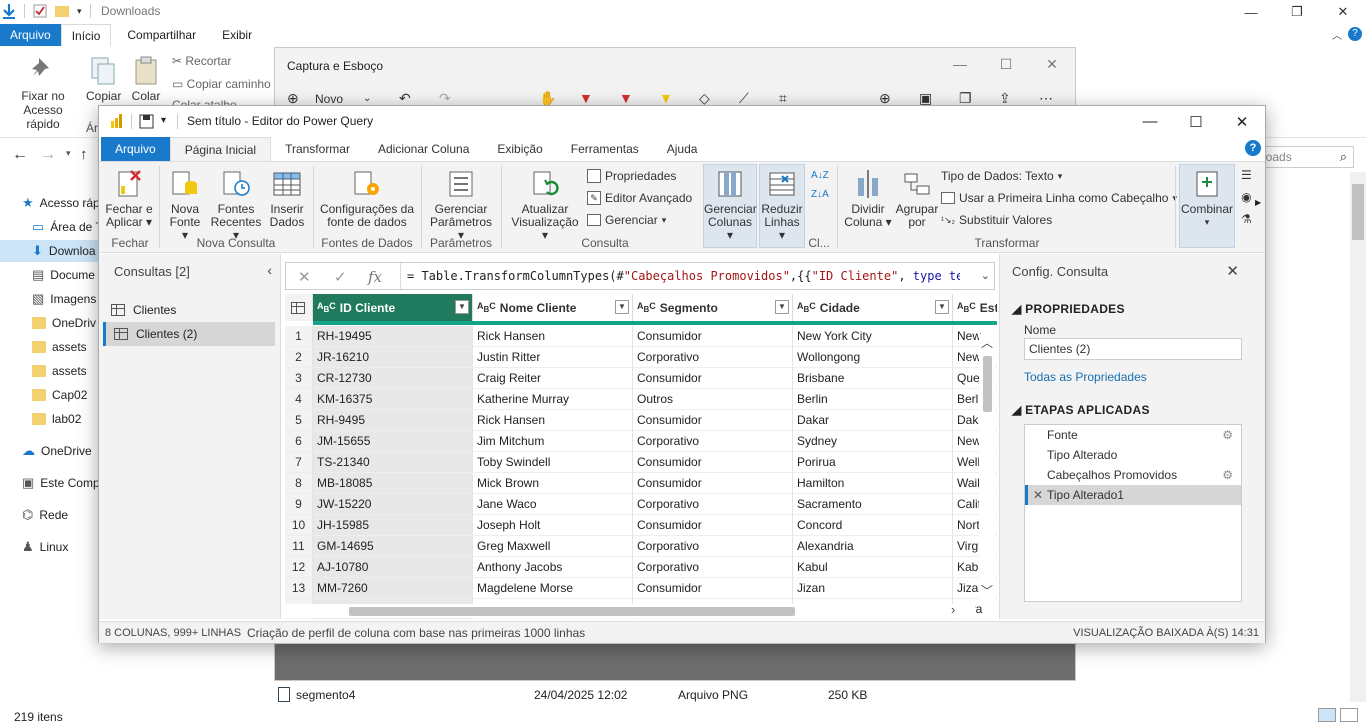 This screenshot has width=1366, height=725. Describe the element at coordinates (146, 121) in the screenshot. I see `save-icon` at that location.